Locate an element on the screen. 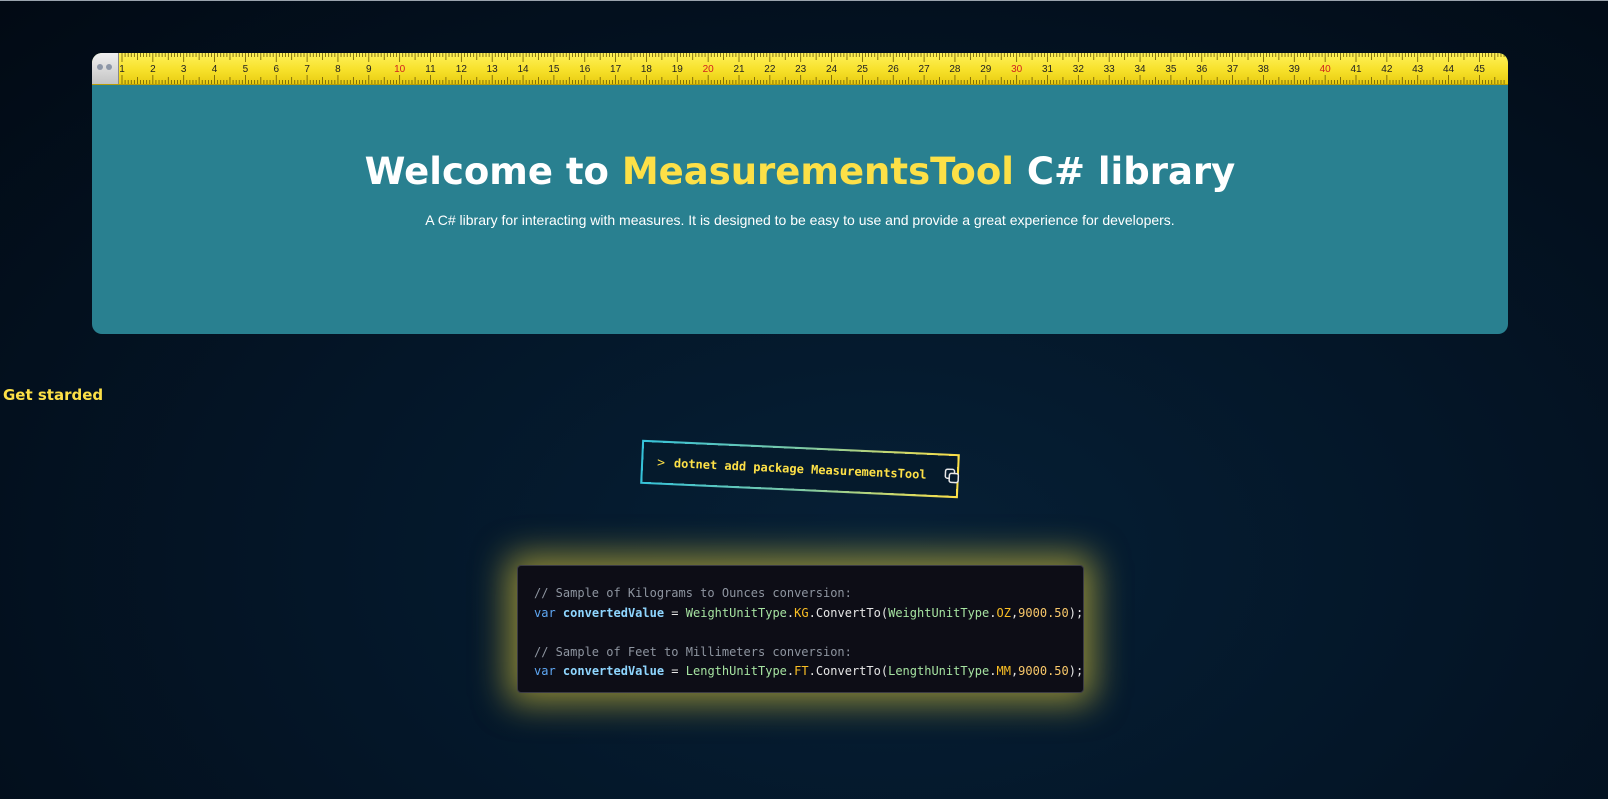 The width and height of the screenshot is (1608, 799). ruler-number: 21 is located at coordinates (739, 69).